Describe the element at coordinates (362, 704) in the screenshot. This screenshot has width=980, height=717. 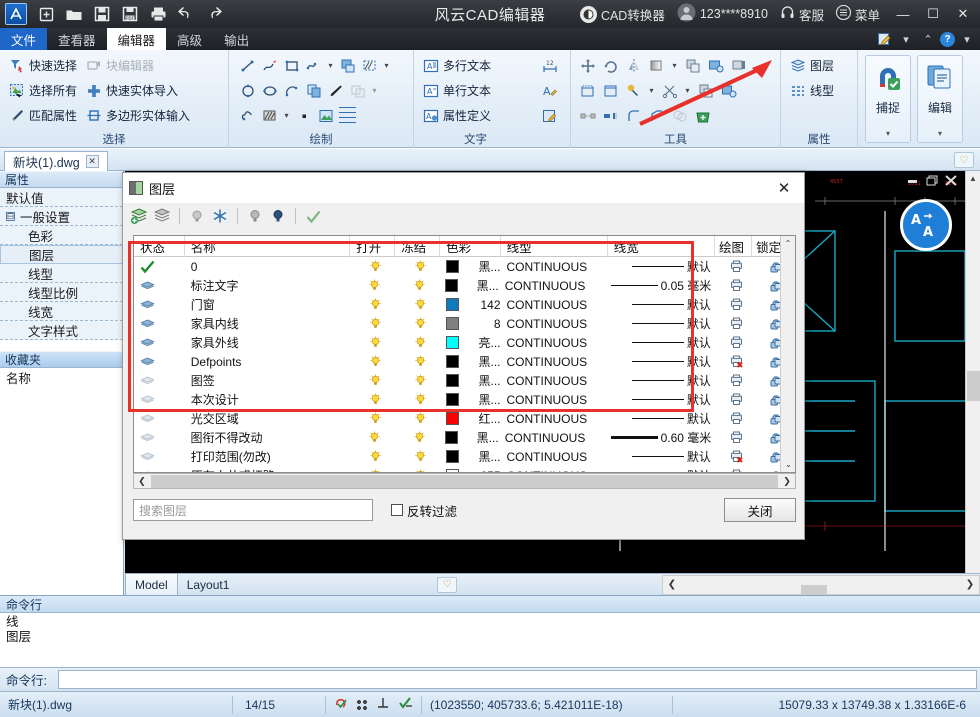
I see `grid-icon` at that location.